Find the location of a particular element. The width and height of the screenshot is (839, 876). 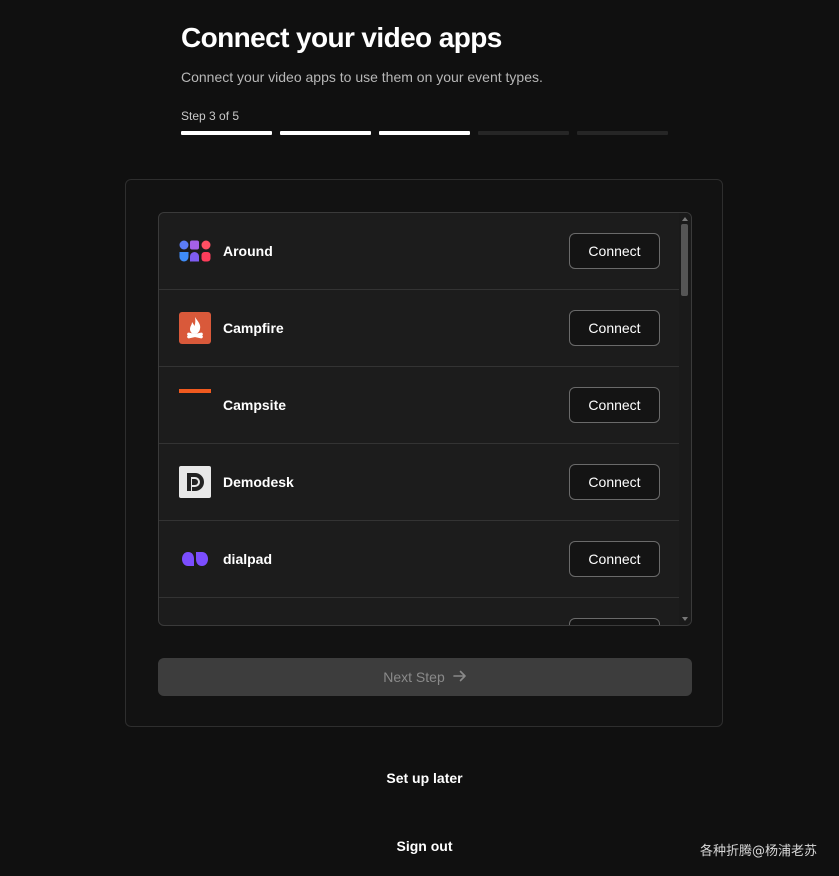

app-name: dialpad is located at coordinates (248, 559).